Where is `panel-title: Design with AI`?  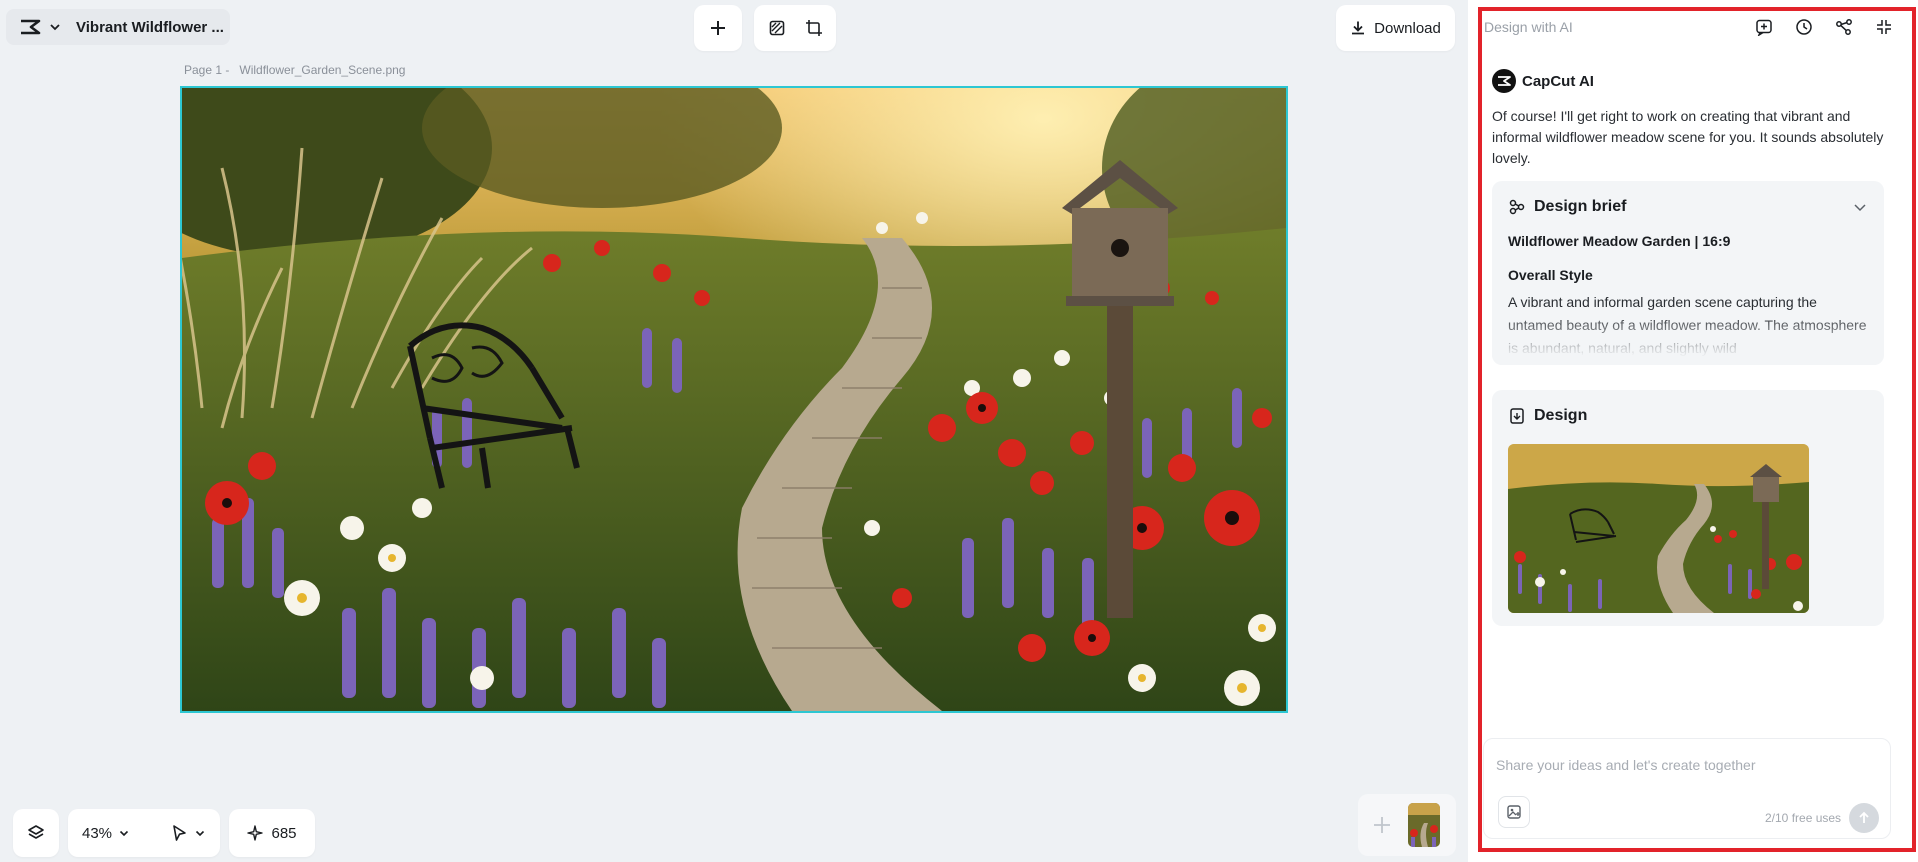
panel-title: Design with AI is located at coordinates (1528, 27).